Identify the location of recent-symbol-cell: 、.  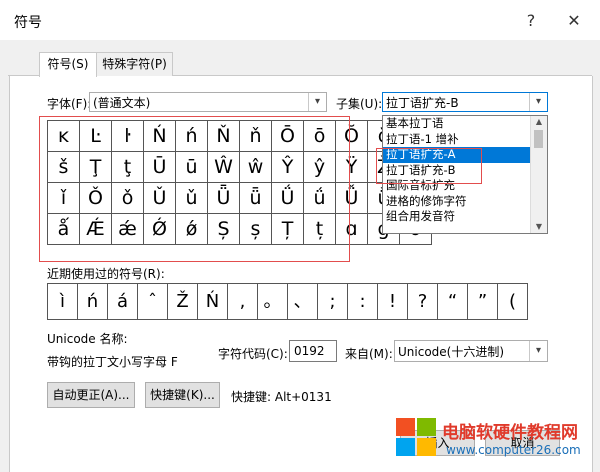
(303, 302).